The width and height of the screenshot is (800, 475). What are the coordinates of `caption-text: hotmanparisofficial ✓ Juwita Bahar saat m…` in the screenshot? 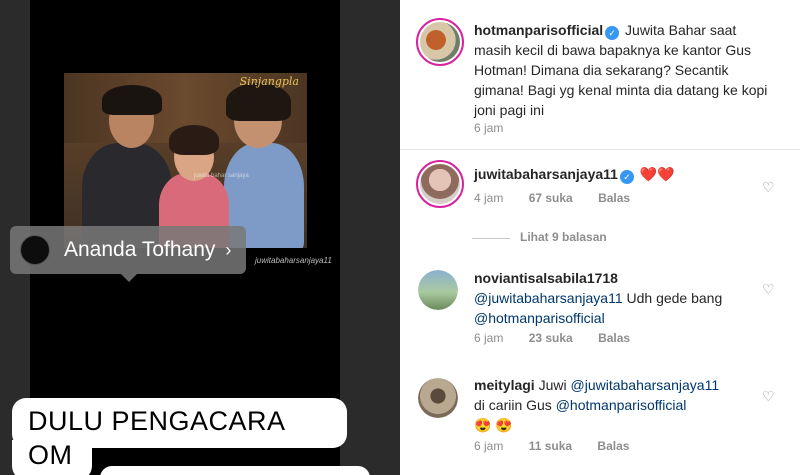 It's located at (621, 70).